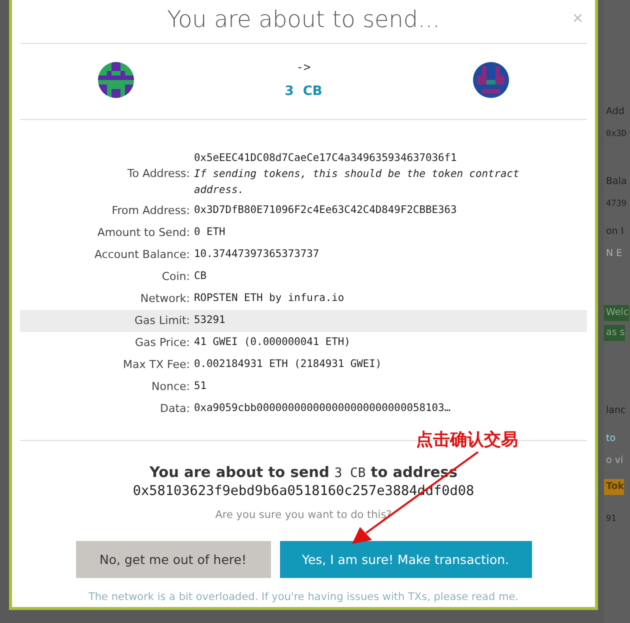 This screenshot has width=630, height=623. I want to click on field-label: Max TX Fee:, so click(156, 365).